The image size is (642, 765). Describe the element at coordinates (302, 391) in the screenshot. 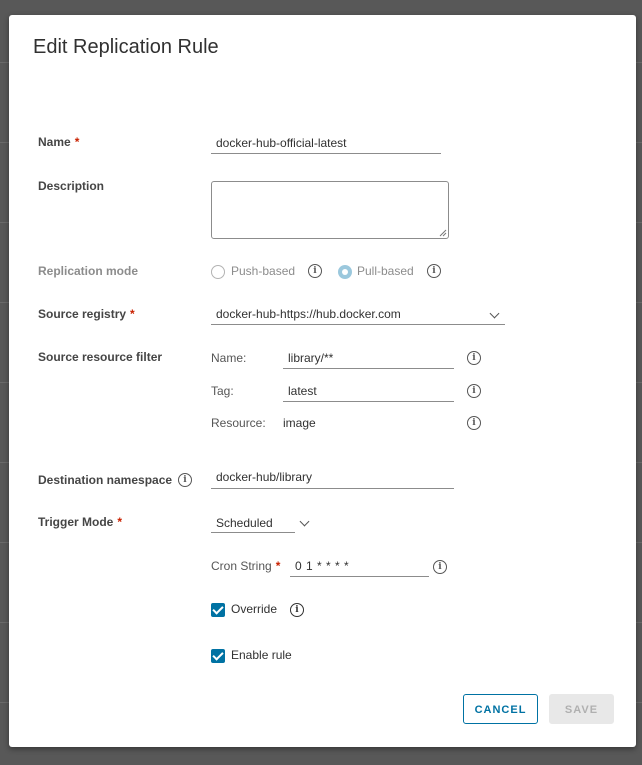

I see `filter-tag-input: latest` at that location.